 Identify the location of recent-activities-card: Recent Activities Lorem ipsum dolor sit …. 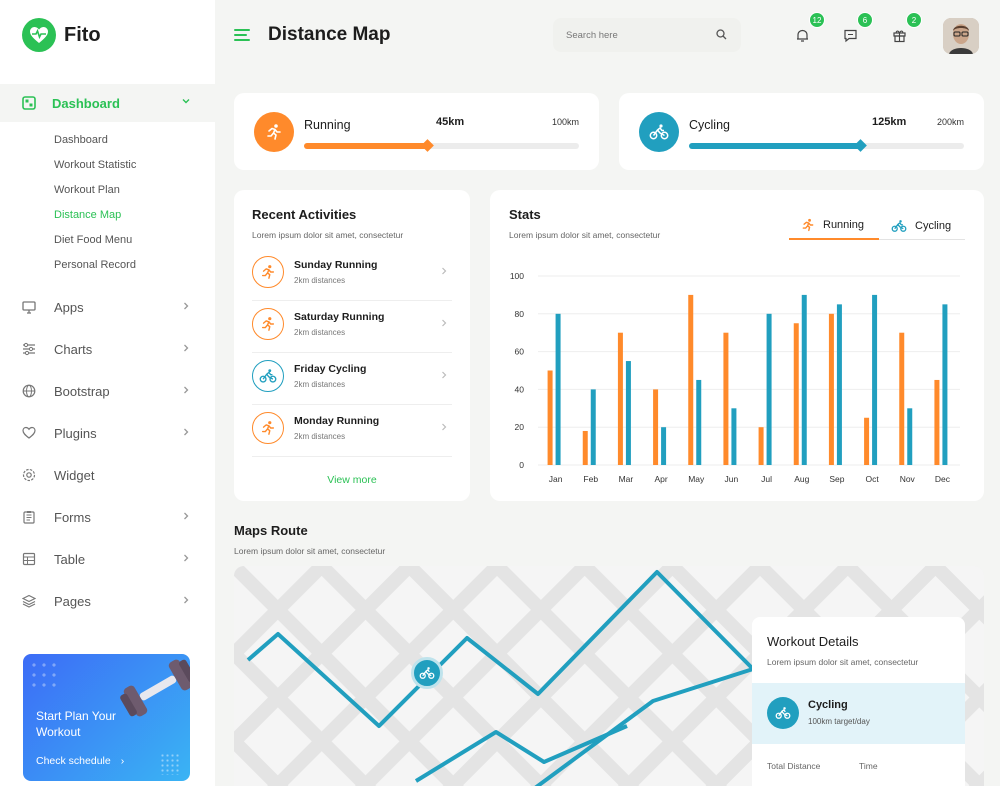
(352, 345).